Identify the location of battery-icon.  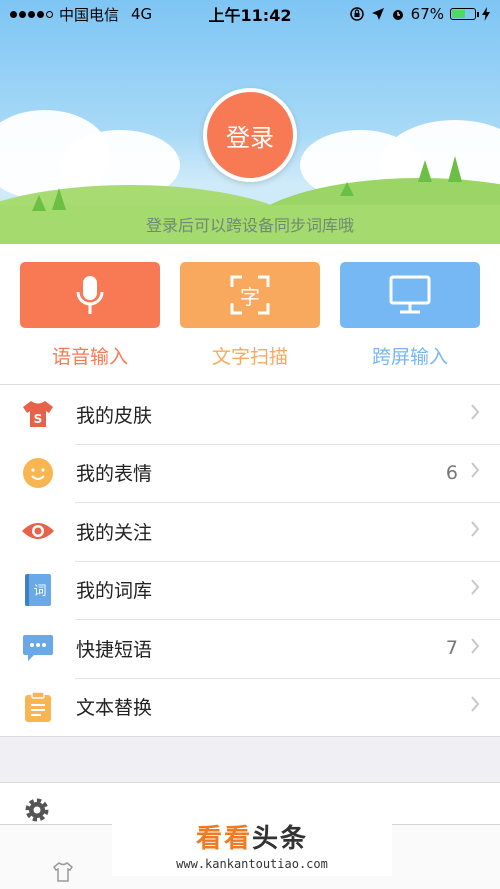
(464, 14).